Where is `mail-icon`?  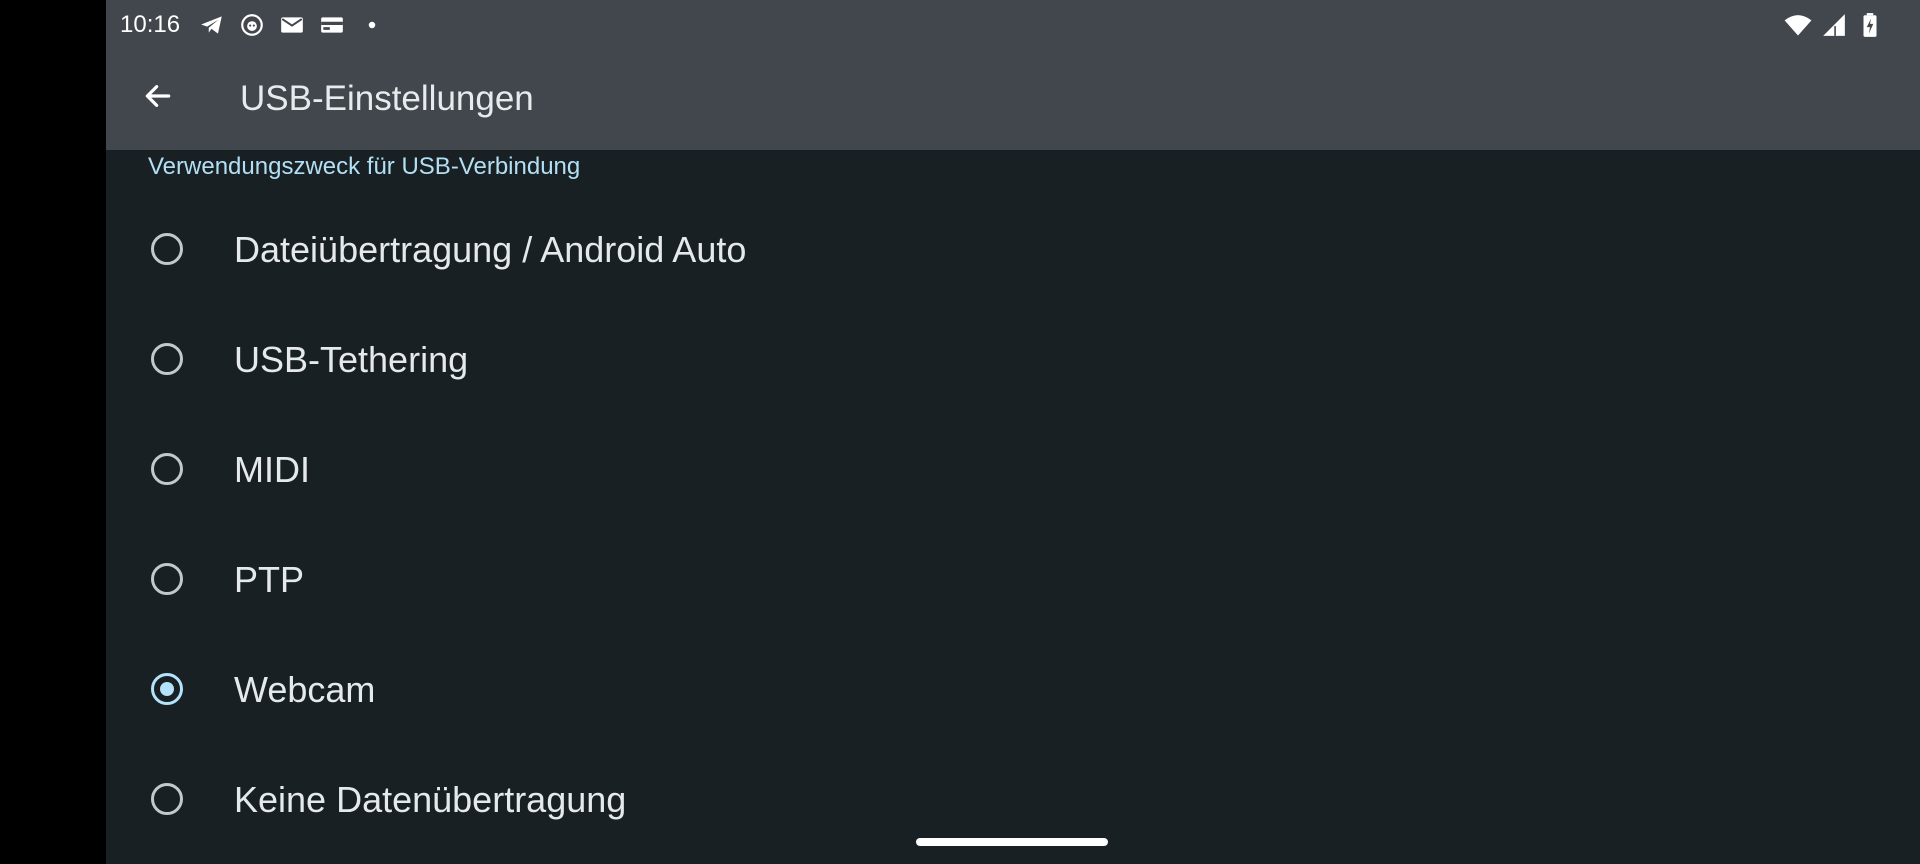
mail-icon is located at coordinates (292, 25).